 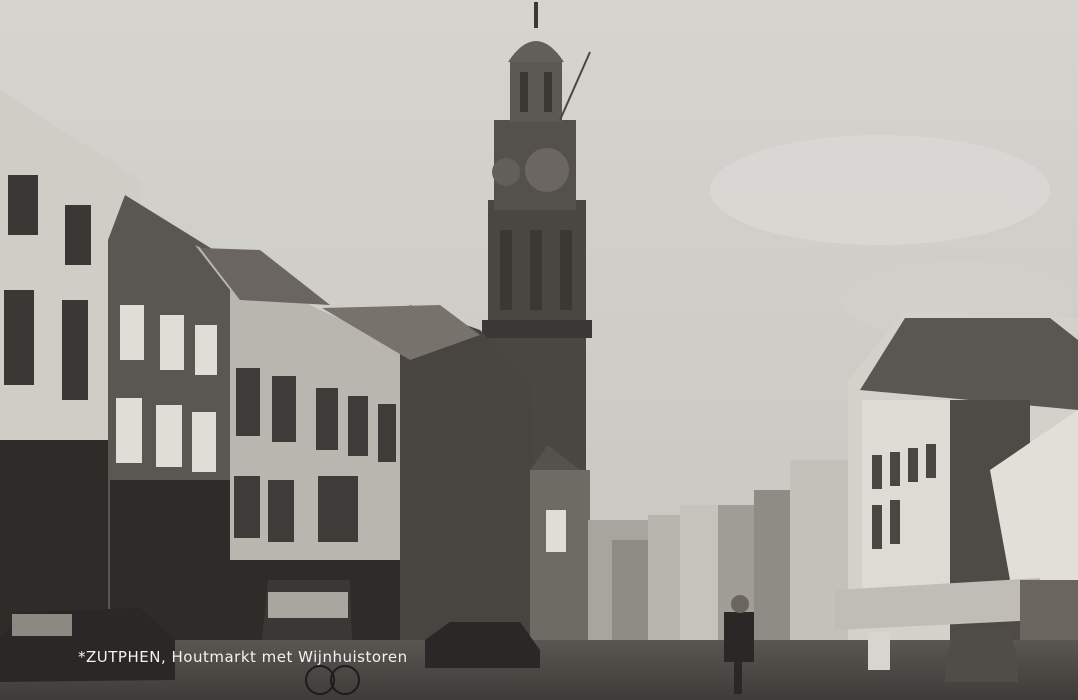 What do you see at coordinates (122, 657) in the screenshot?
I see `caption-place: *ZUTPHEN,` at bounding box center [122, 657].